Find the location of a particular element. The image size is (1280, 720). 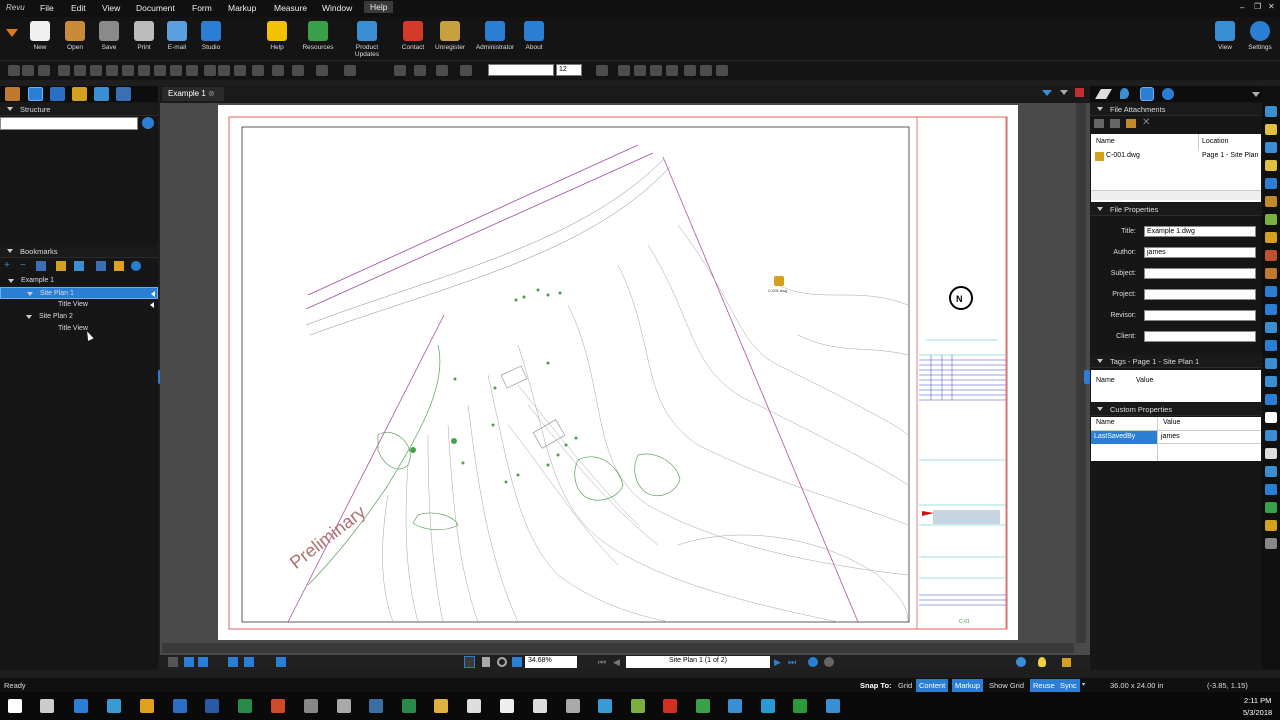

document-tab: Example 1 ⊗ is located at coordinates (193, 94).